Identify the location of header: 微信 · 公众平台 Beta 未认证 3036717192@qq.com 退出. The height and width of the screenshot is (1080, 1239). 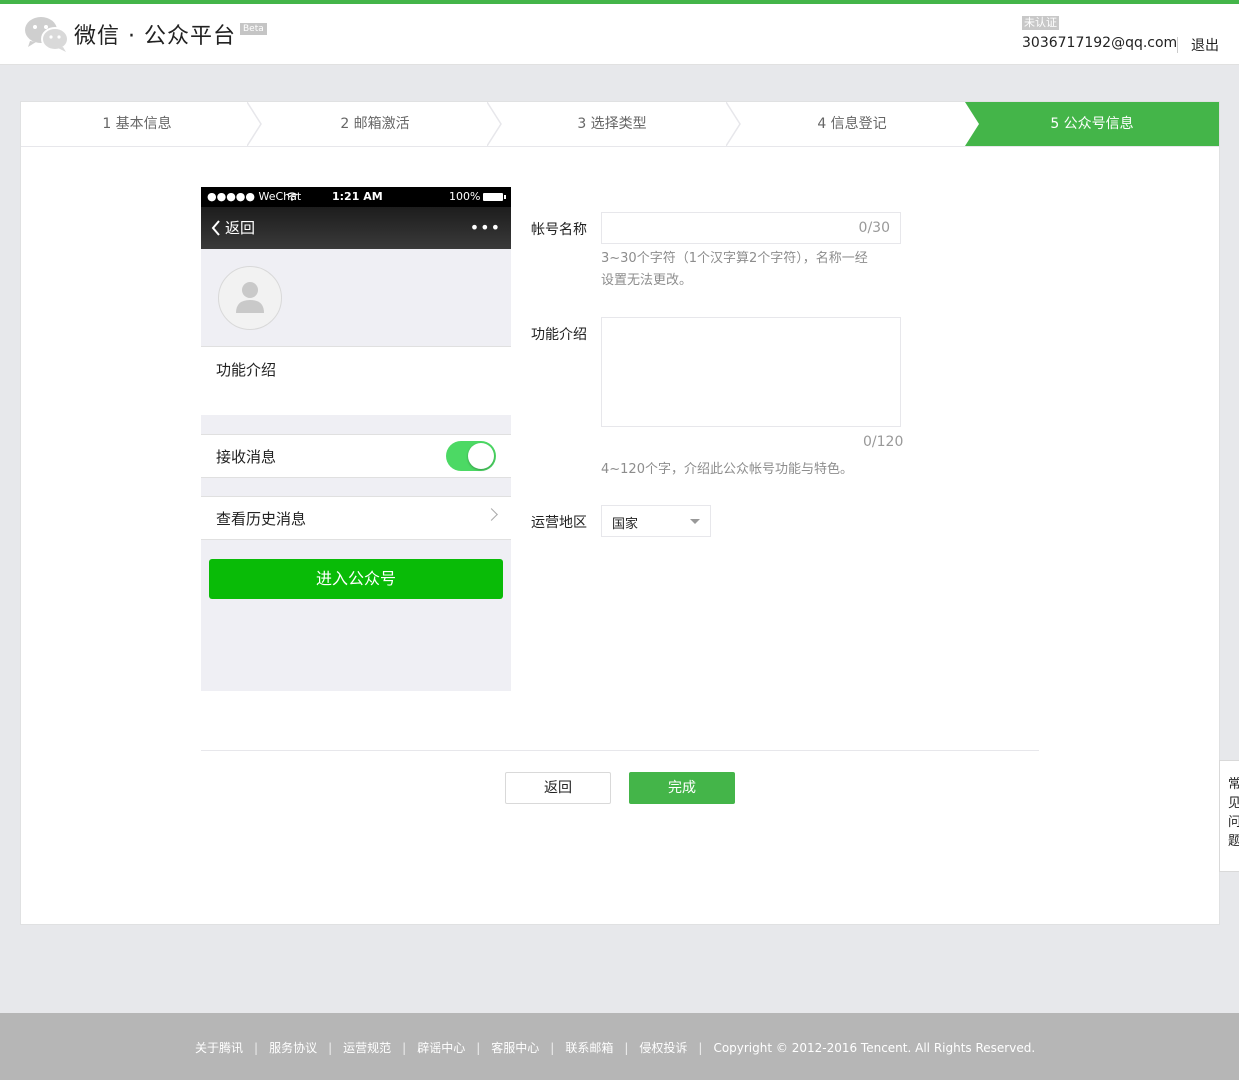
(619, 34).